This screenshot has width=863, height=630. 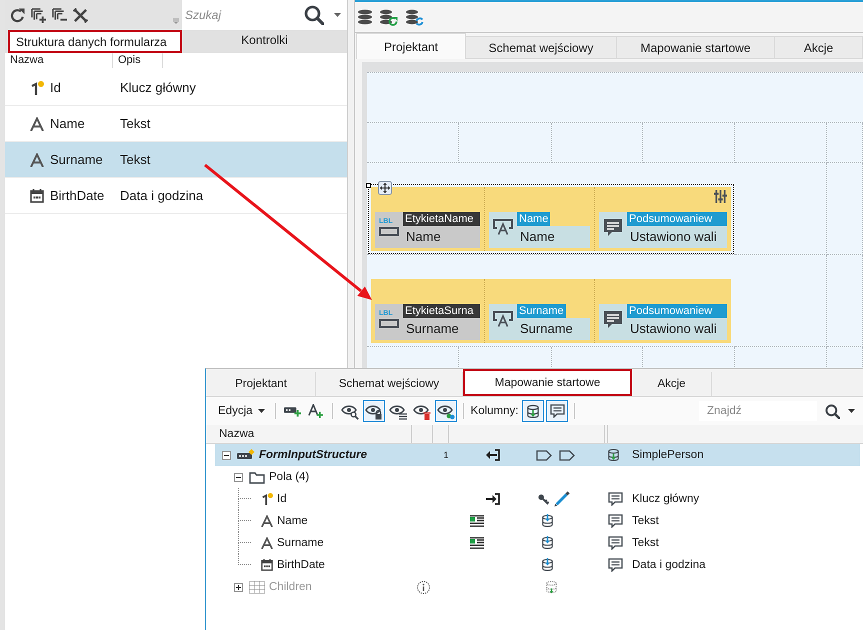 What do you see at coordinates (537, 565) in the screenshot?
I see `tree-row: BirthDate Data i godzina` at bounding box center [537, 565].